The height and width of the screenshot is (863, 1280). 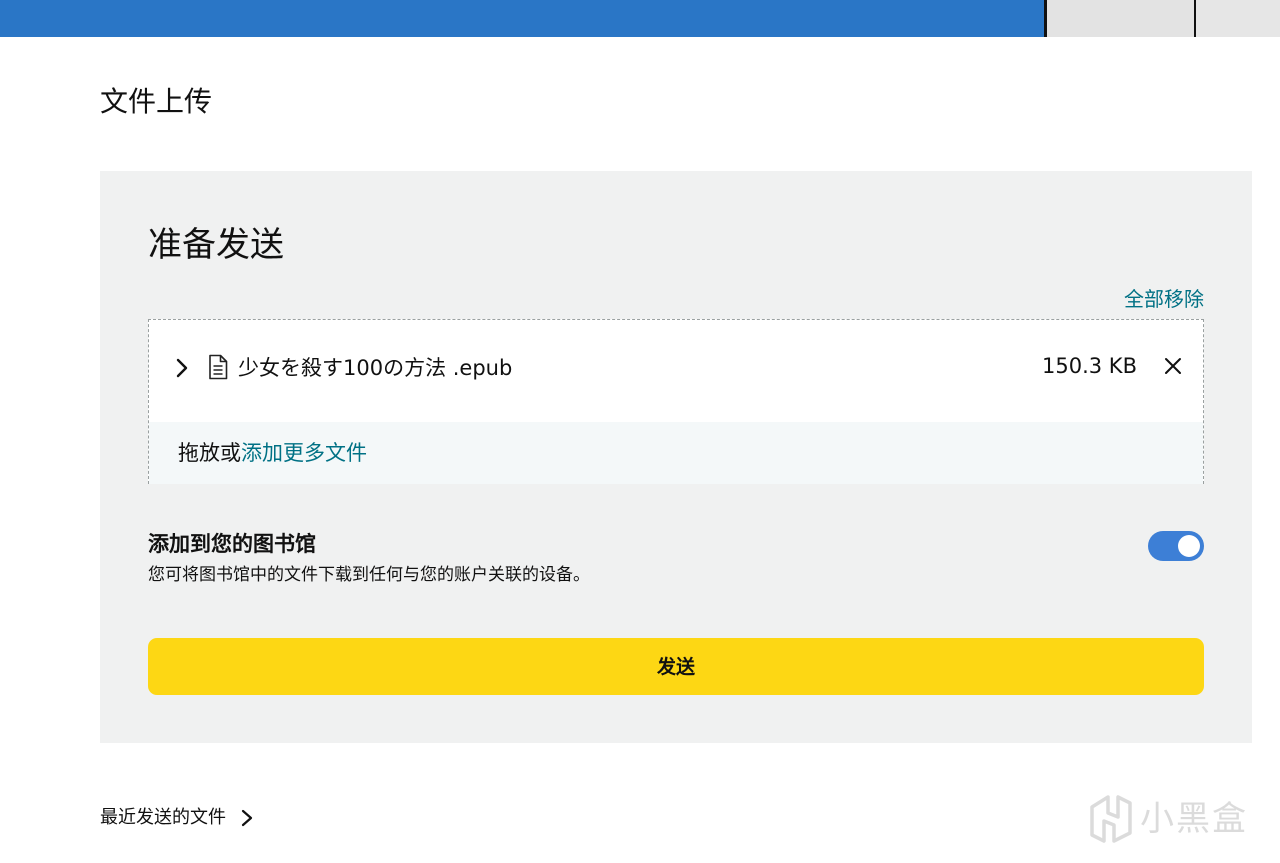 I want to click on toggle-knob, so click(x=1189, y=546).